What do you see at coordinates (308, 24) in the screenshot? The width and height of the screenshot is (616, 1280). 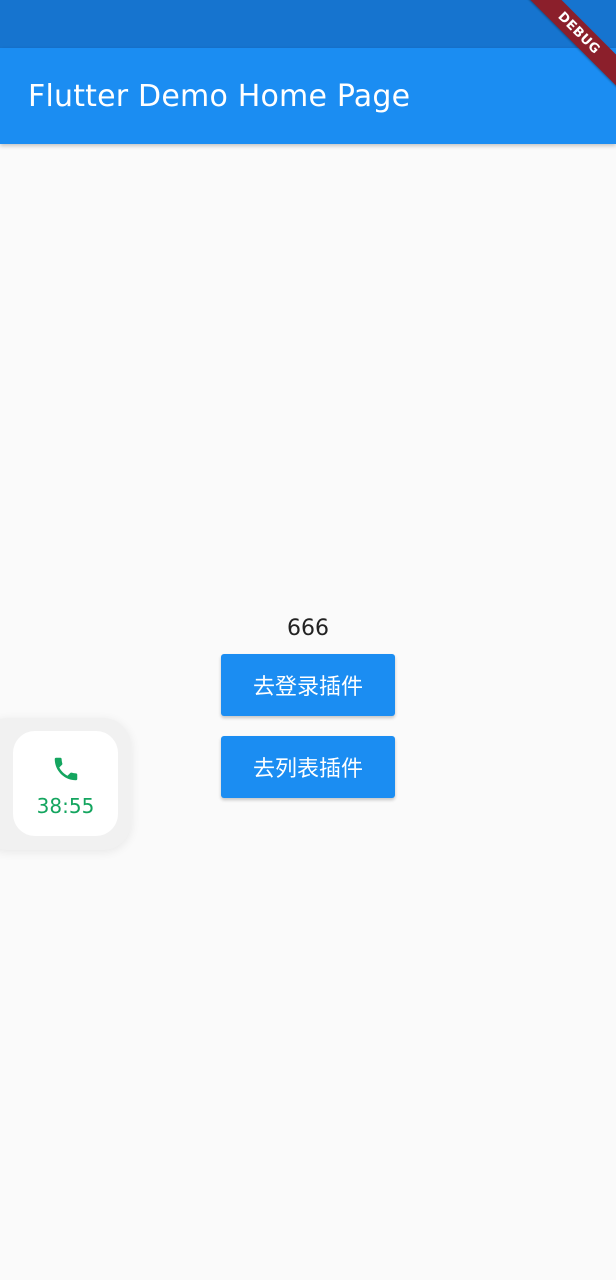 I see `status-bar` at bounding box center [308, 24].